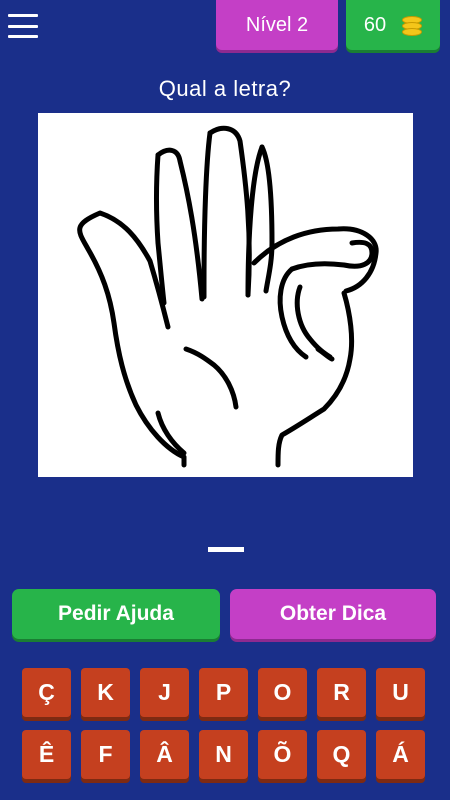 This screenshot has width=450, height=800. Describe the element at coordinates (282, 754) in the screenshot. I see `letter-key: Õ` at that location.